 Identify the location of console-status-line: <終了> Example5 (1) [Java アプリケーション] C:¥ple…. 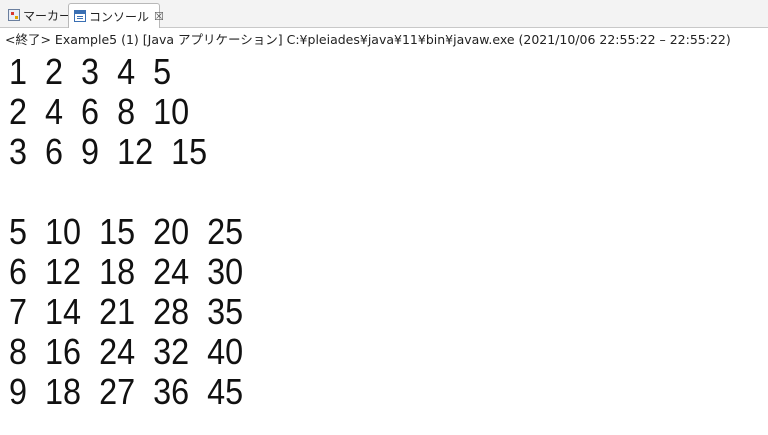
(384, 40).